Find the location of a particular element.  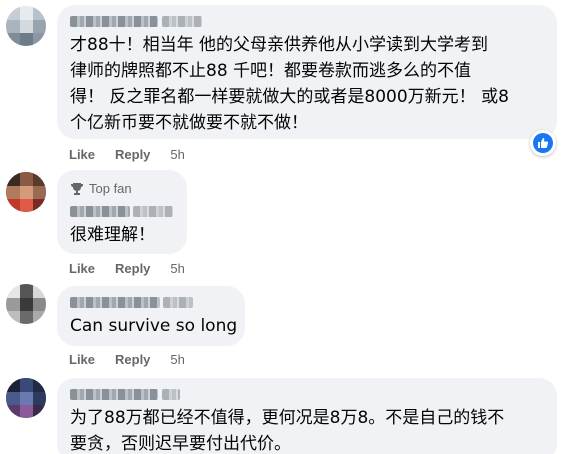

trophy-icon is located at coordinates (77, 188).